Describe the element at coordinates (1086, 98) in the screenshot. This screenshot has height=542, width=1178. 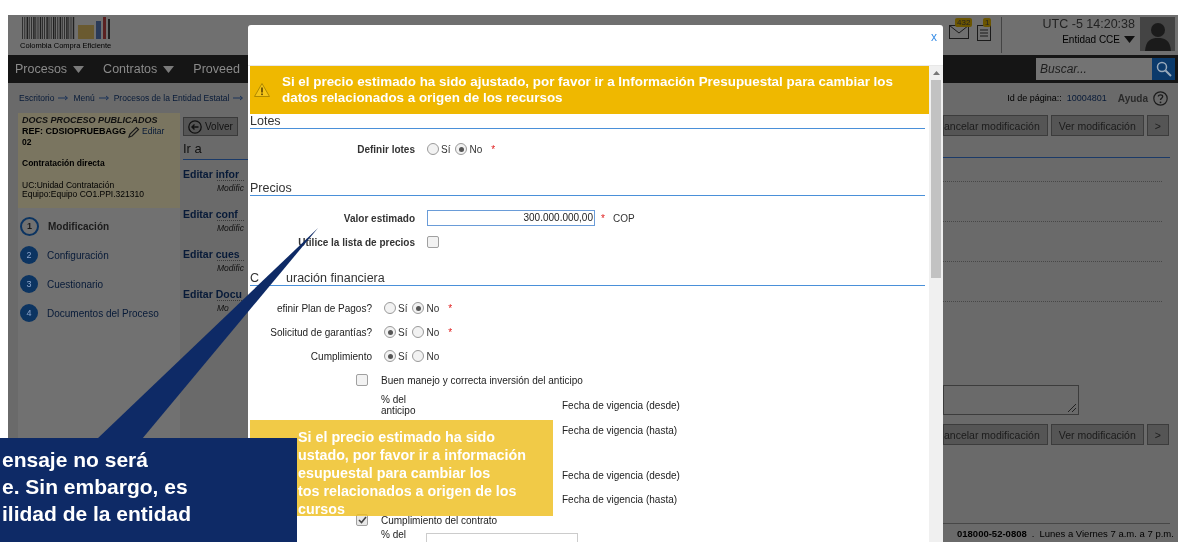
I see `page-id-value: 10004801` at that location.